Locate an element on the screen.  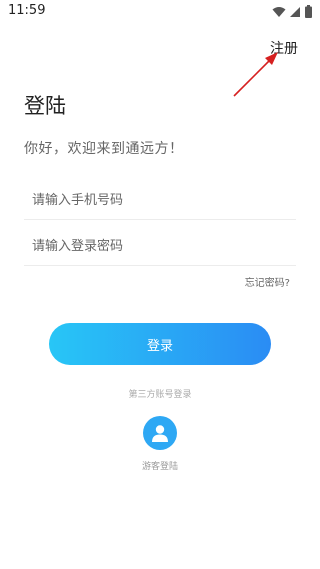
status-bar: 11:59 is located at coordinates (160, 12).